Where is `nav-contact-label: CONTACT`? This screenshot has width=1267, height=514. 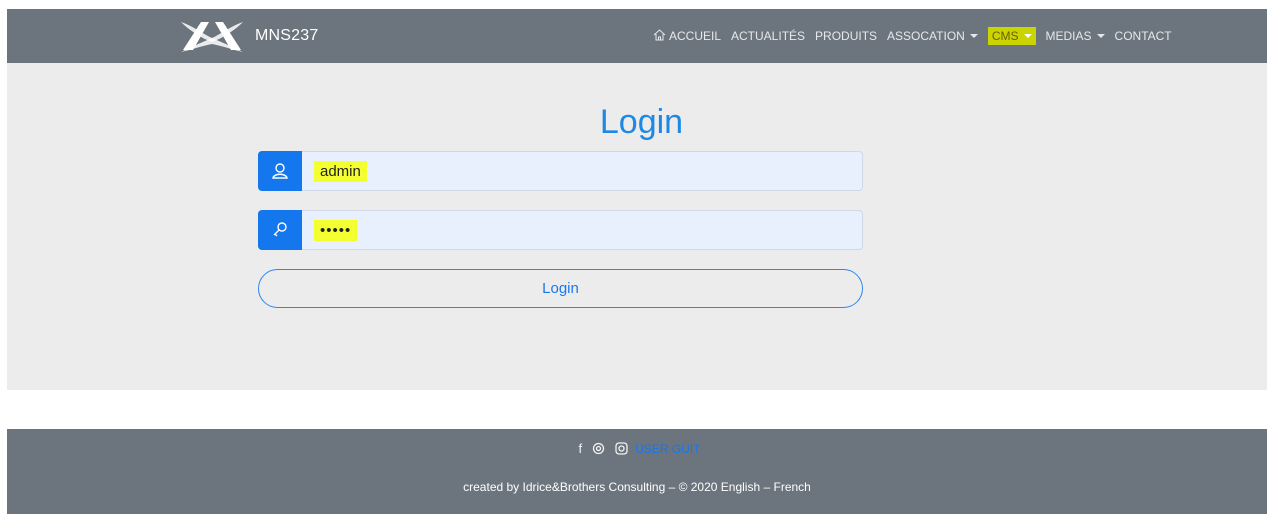 nav-contact-label: CONTACT is located at coordinates (1143, 36).